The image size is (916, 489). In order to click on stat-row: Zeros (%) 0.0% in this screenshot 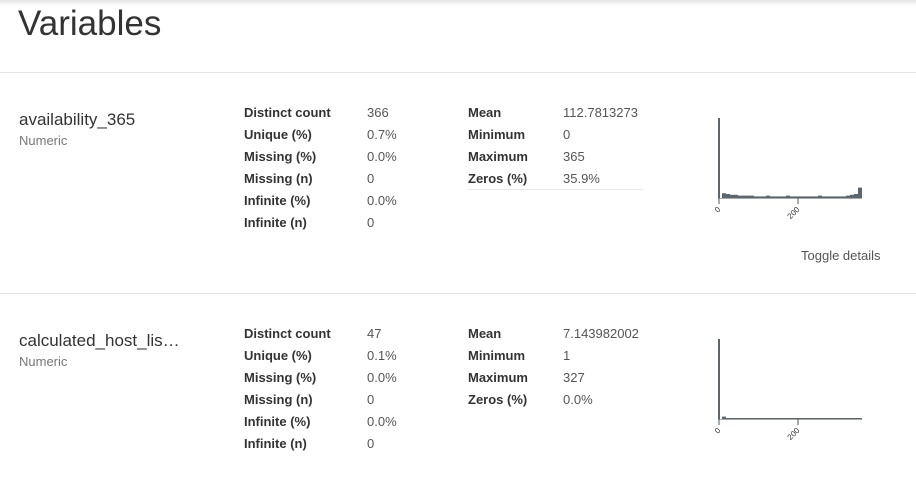, I will do `click(555, 399)`.